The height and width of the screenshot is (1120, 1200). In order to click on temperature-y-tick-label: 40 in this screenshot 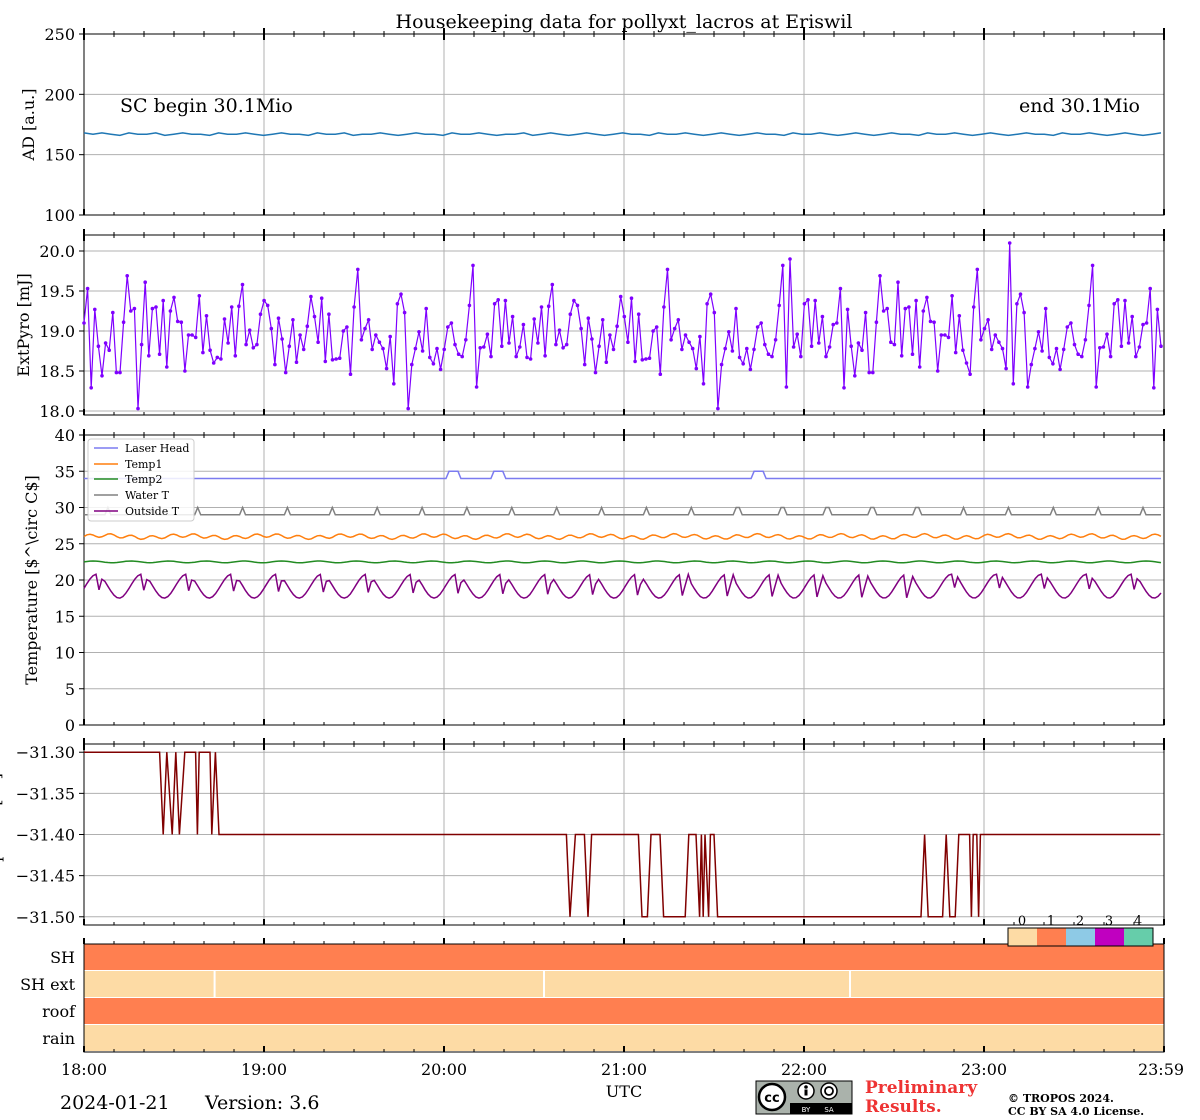, I will do `click(65, 435)`.